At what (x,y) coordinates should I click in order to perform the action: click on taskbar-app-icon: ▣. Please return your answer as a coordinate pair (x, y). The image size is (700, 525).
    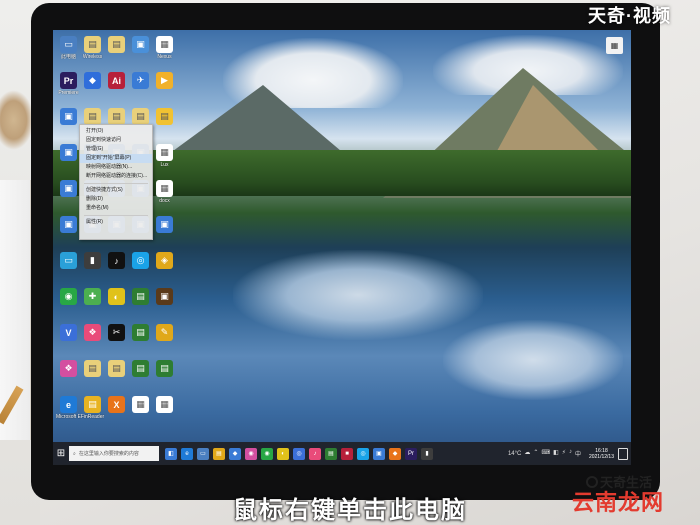
    Looking at the image, I should click on (379, 453).